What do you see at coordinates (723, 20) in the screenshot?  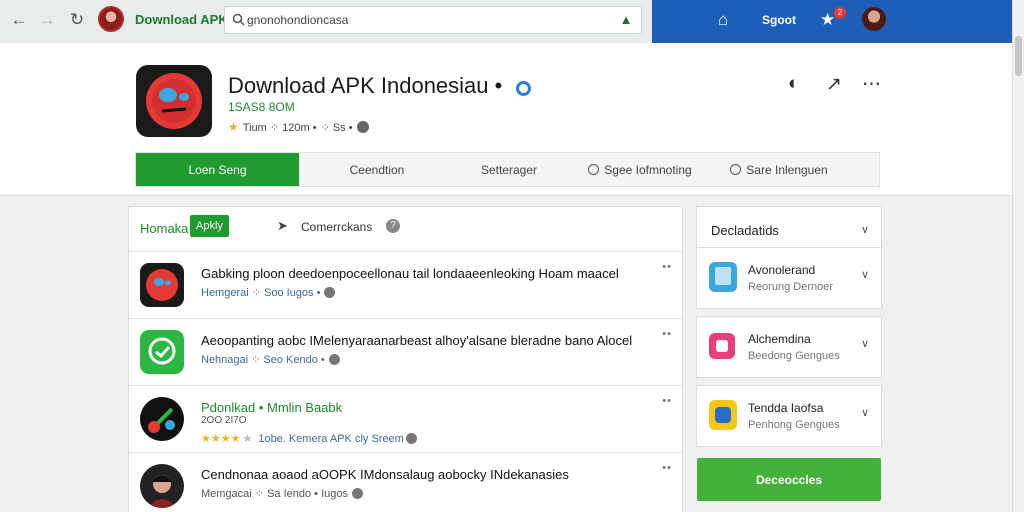 I see `home-icon: ⌂` at bounding box center [723, 20].